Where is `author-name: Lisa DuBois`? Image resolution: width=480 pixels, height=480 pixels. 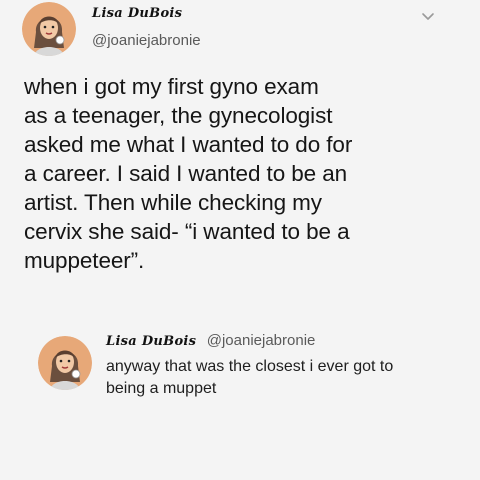 author-name: Lisa DuBois is located at coordinates (137, 13).